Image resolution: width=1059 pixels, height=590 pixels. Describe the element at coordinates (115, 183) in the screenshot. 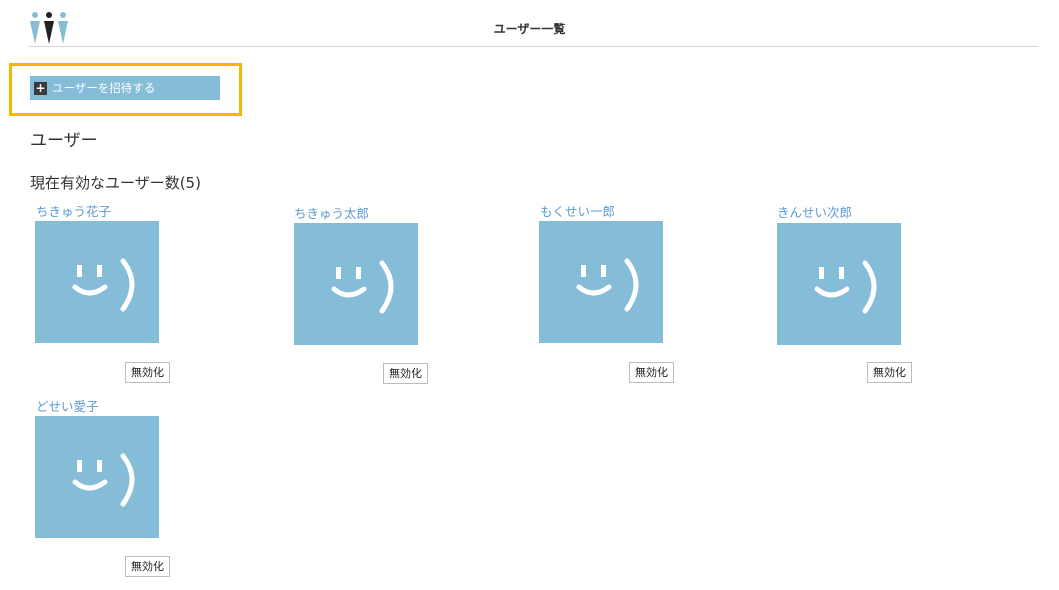

I see `active-user-count: 現在有効なユーザー数(5)` at that location.